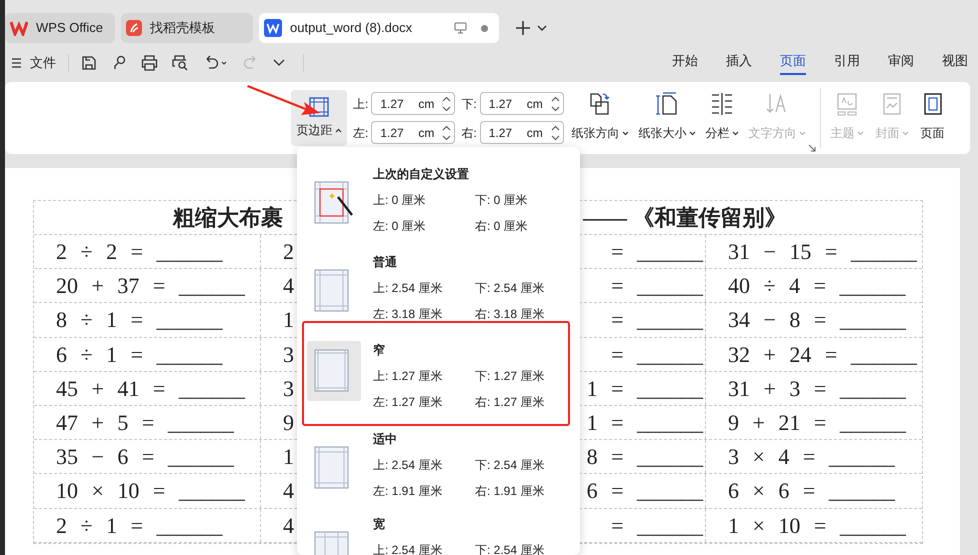  I want to click on margin-value: 右: 1.27 厘米, so click(509, 402).